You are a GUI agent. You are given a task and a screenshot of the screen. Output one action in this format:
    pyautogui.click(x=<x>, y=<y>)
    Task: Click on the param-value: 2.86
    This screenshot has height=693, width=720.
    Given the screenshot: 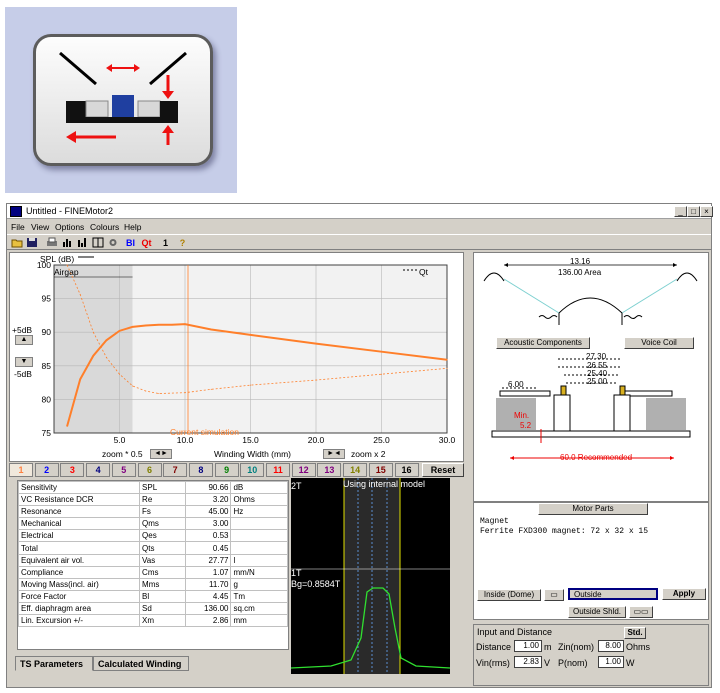 What is the action you would take?
    pyautogui.click(x=208, y=621)
    